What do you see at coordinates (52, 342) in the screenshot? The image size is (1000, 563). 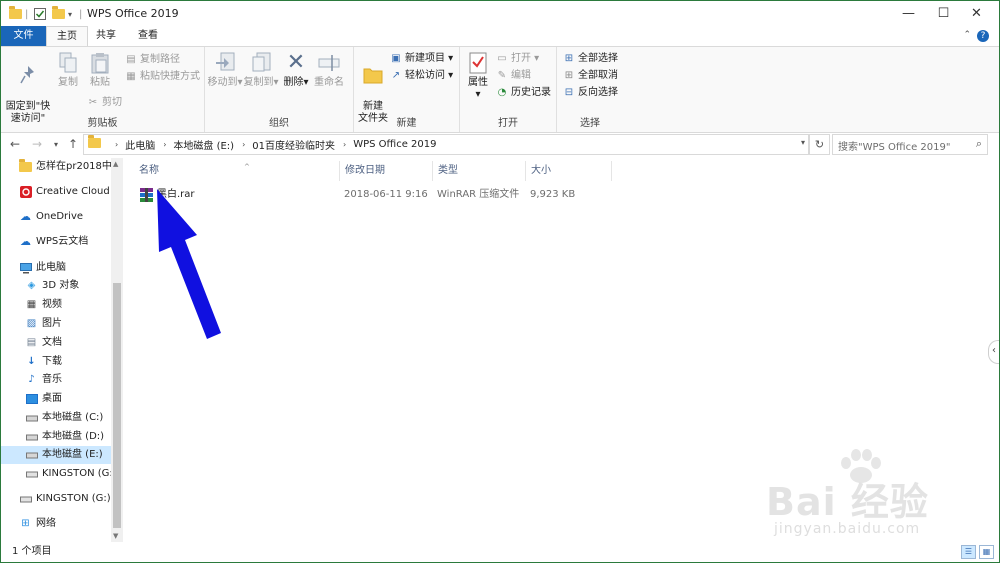 I see `nav-item-label: 文档` at bounding box center [52, 342].